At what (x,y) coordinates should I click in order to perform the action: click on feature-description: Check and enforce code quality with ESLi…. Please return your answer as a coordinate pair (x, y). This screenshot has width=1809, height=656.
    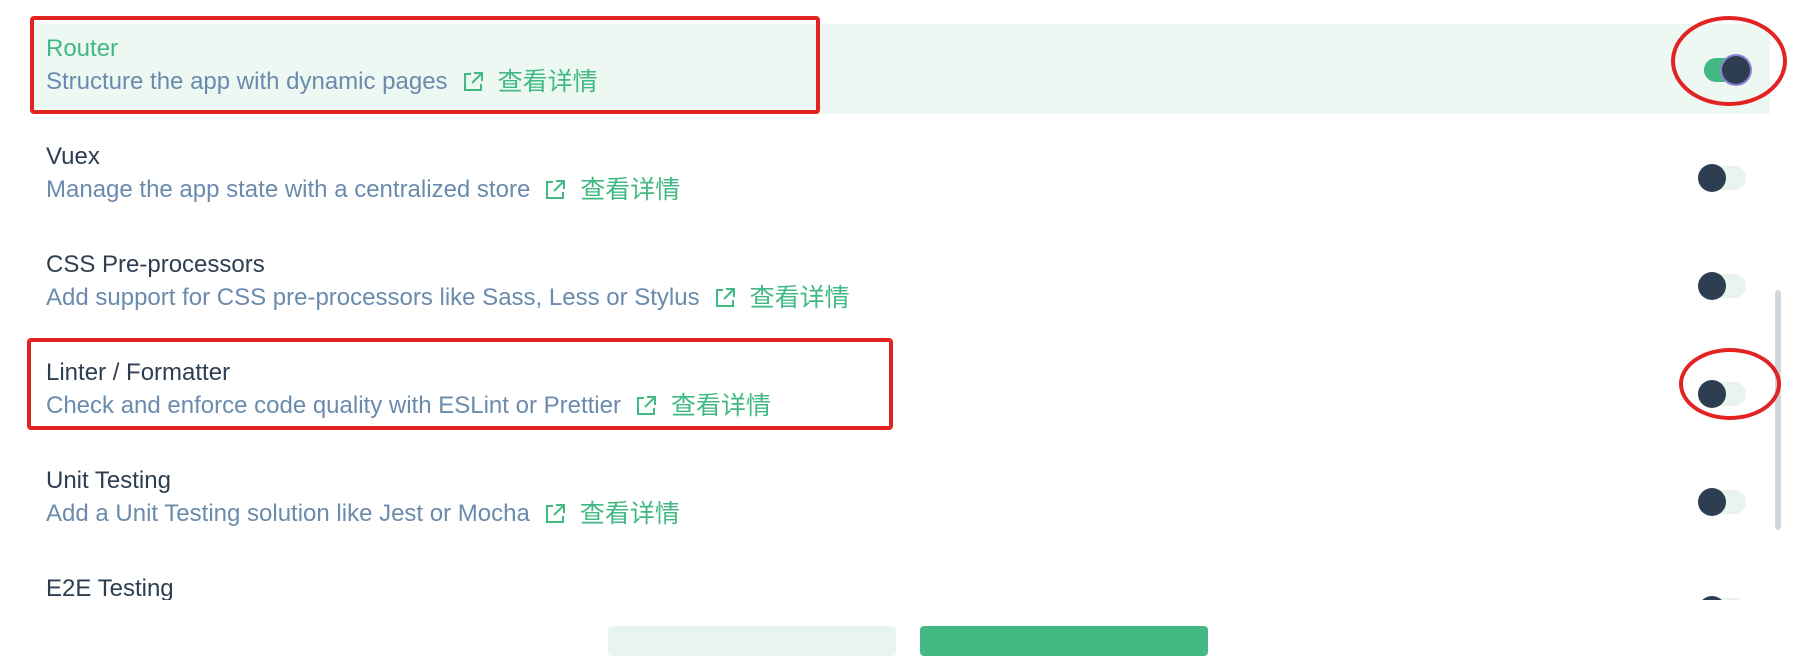
    Looking at the image, I should click on (333, 405).